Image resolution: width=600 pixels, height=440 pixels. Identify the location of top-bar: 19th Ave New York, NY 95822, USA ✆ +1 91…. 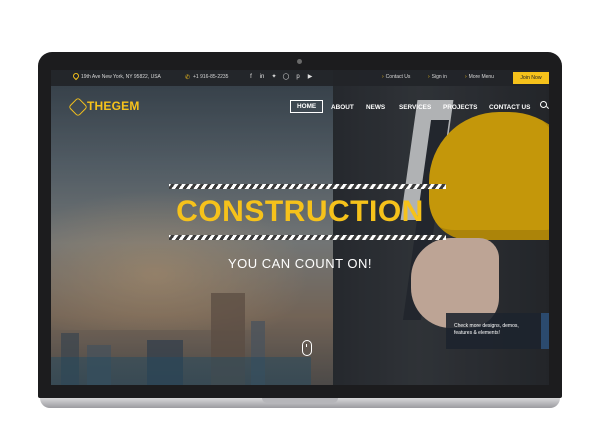
(300, 78).